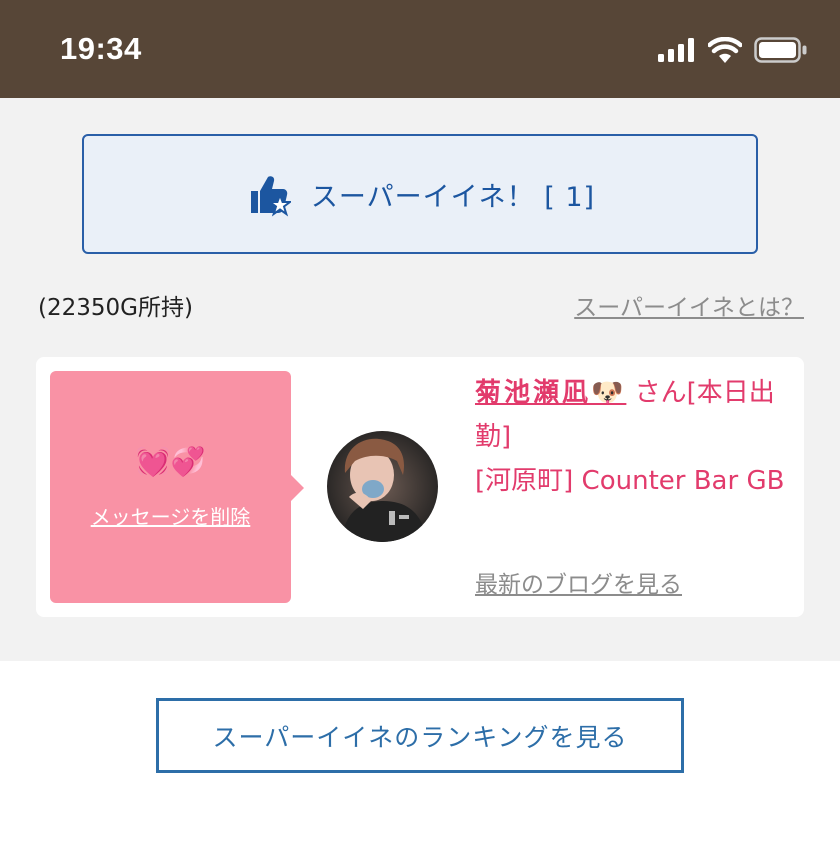  Describe the element at coordinates (550, 393) in the screenshot. I see `cast-name-link: 菊池瀬凪🐶` at that location.